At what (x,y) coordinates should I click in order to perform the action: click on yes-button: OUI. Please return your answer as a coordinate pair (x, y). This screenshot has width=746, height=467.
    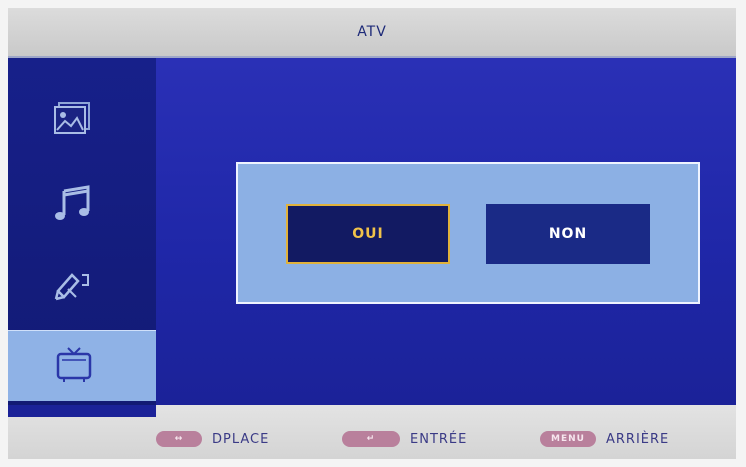
    Looking at the image, I should click on (368, 234).